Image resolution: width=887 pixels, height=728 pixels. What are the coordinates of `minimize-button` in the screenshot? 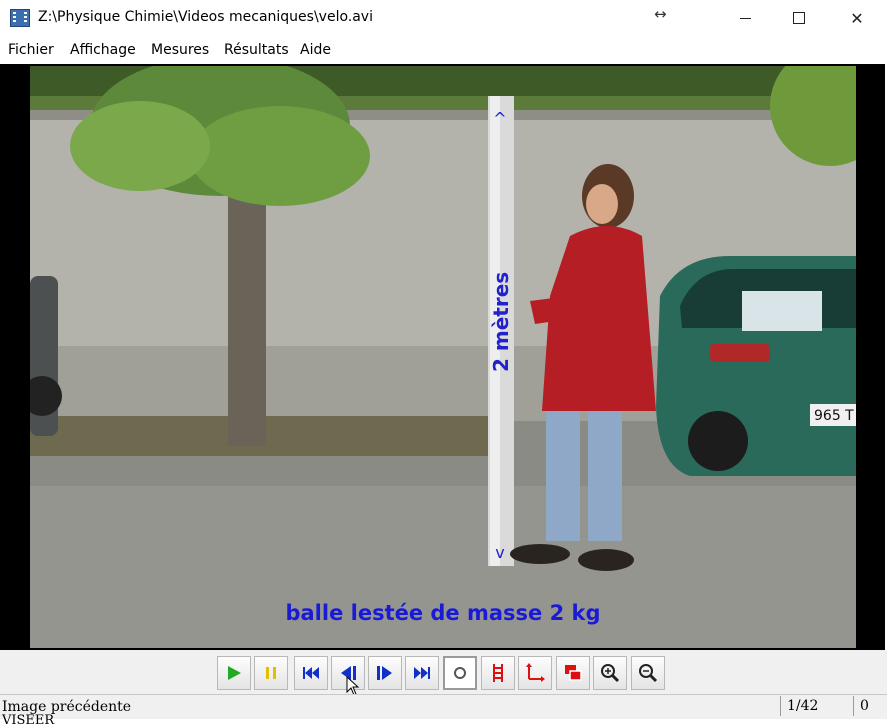 It's located at (745, 18).